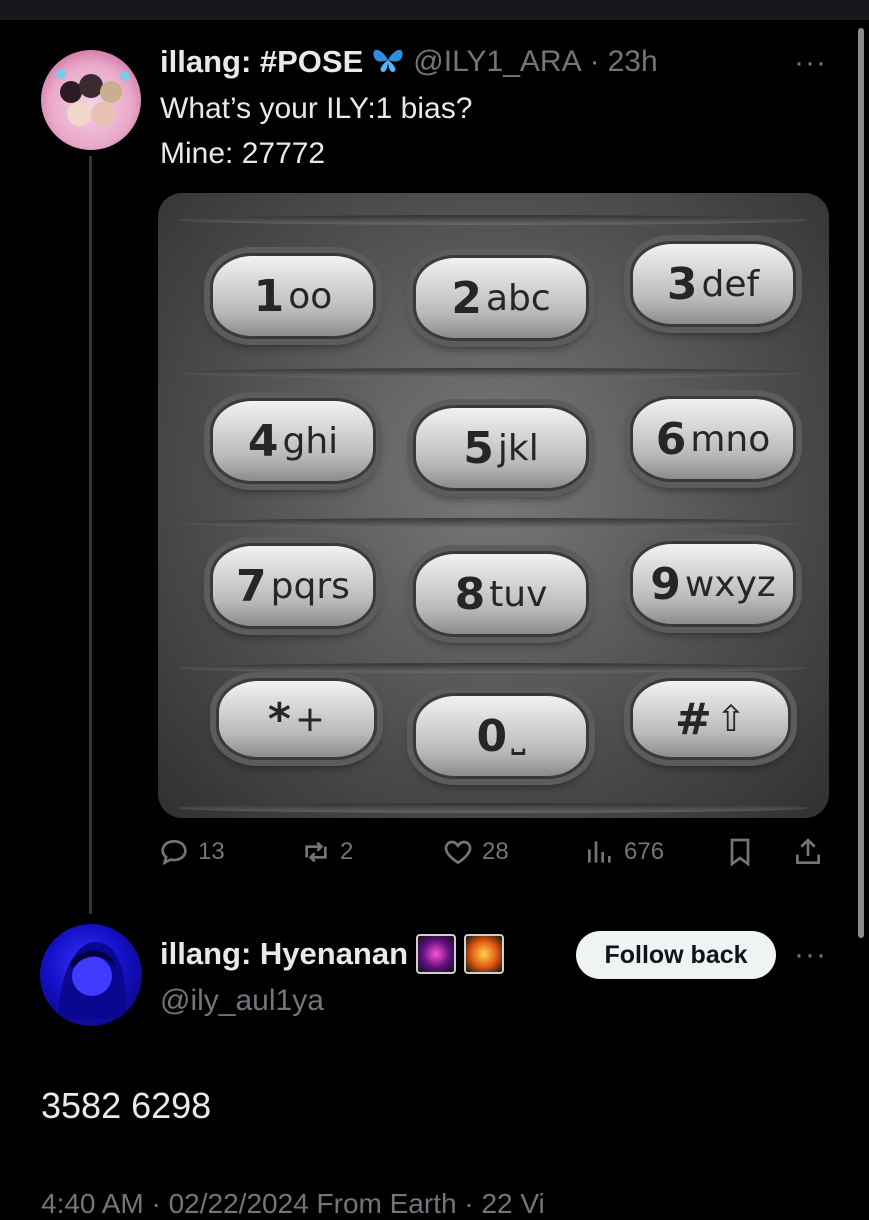 The width and height of the screenshot is (869, 1220). What do you see at coordinates (92, 980) in the screenshot?
I see `profile-illustration-icon` at bounding box center [92, 980].